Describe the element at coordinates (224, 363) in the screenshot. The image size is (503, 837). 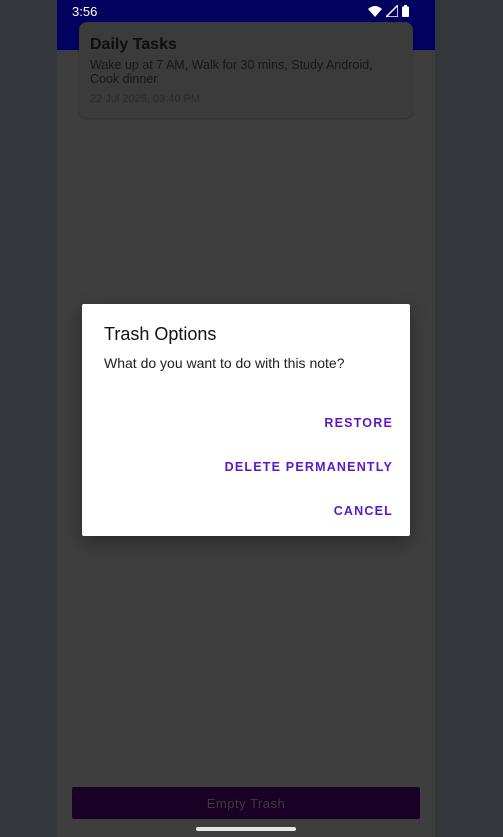
I see `dialog-message: What do you want to do with this note?` at that location.